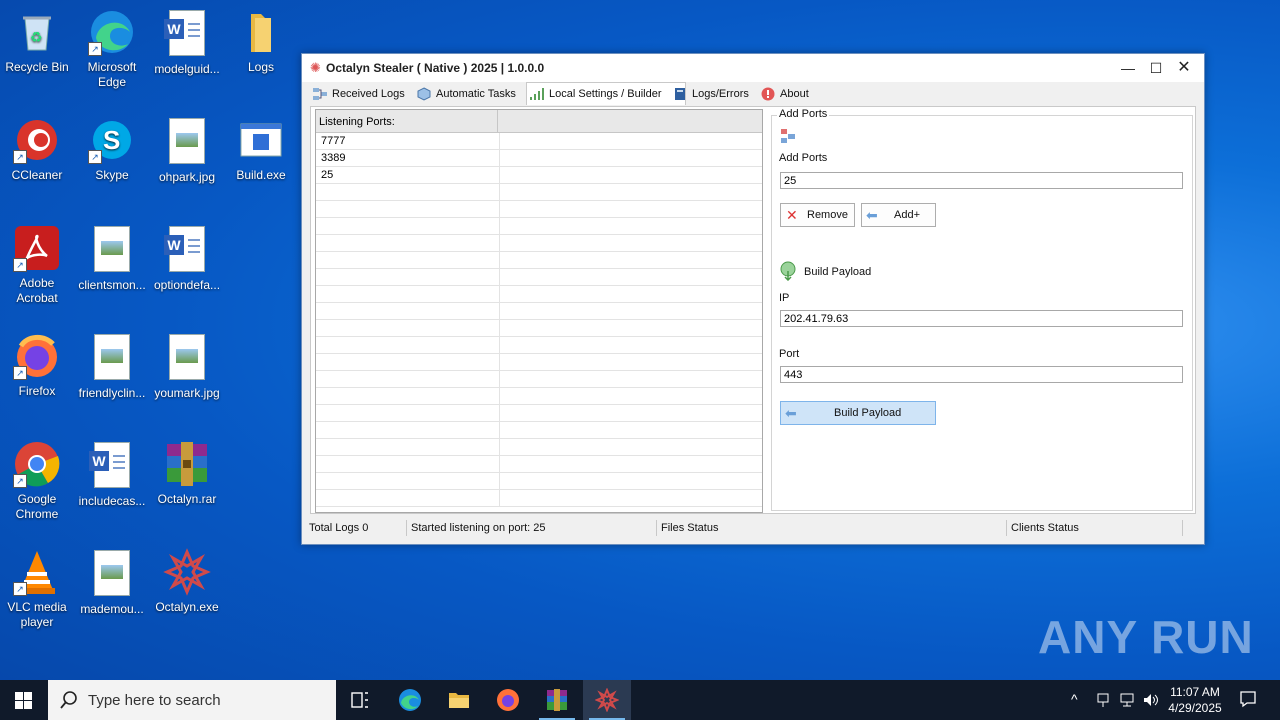 This screenshot has height=720, width=1280. I want to click on anyrun-watermark: ANY RUN, so click(1146, 637).